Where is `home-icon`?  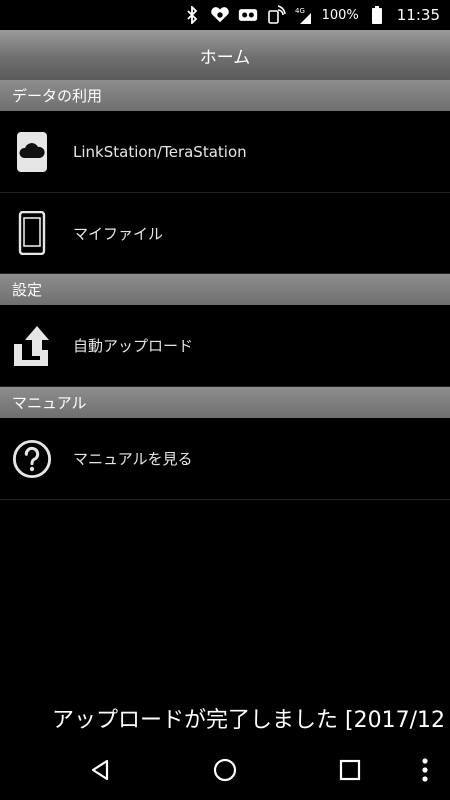 home-icon is located at coordinates (225, 770).